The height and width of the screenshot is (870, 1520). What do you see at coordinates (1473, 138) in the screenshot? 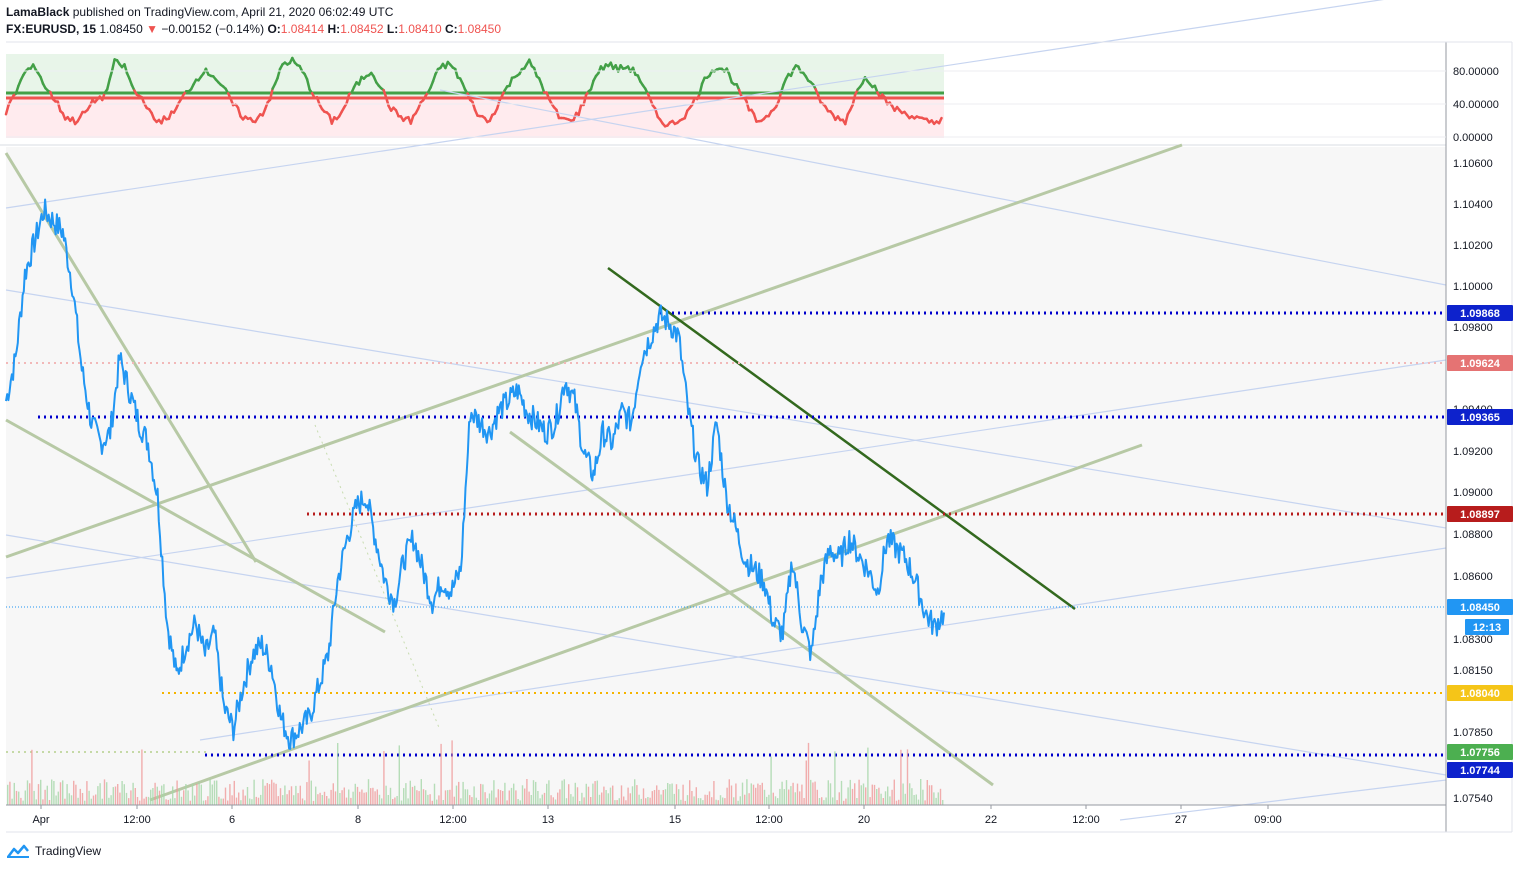
I see `osc-y-tick-label: 0.00000` at bounding box center [1473, 138].